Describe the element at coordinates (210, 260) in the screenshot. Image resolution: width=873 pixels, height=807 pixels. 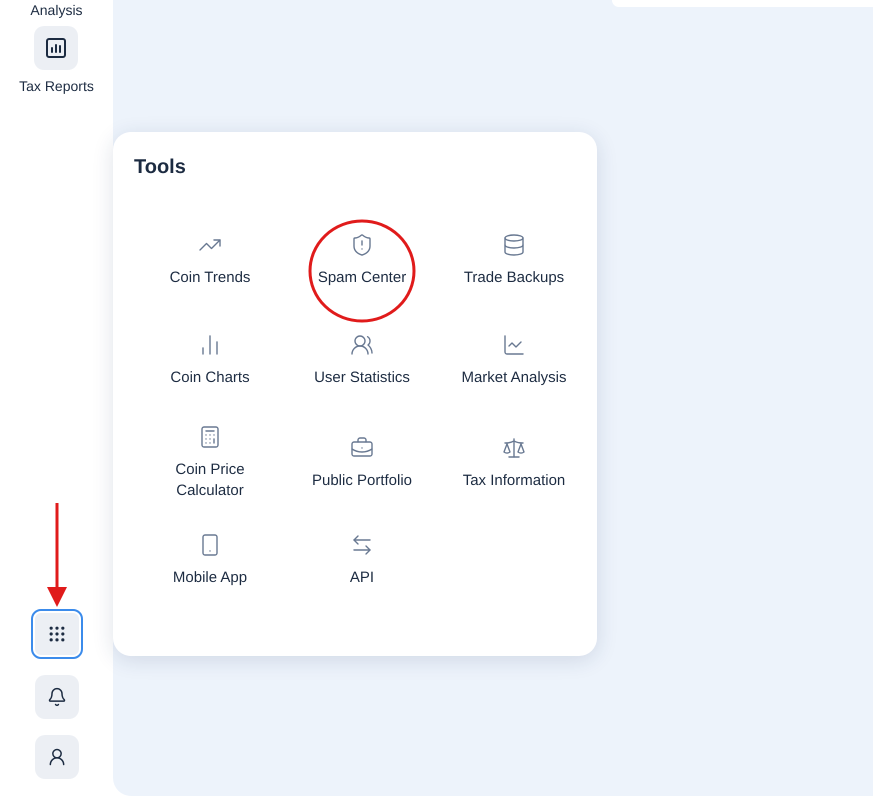
I see `tool-link: Coin Trends` at that location.